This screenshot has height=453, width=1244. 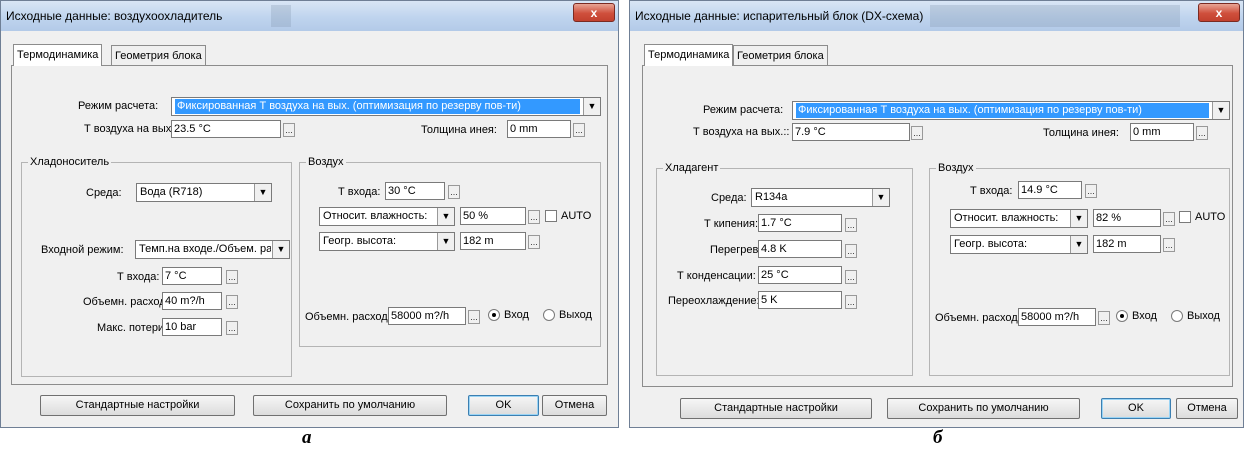 I want to click on subcool-input: 5 K, so click(x=800, y=300).